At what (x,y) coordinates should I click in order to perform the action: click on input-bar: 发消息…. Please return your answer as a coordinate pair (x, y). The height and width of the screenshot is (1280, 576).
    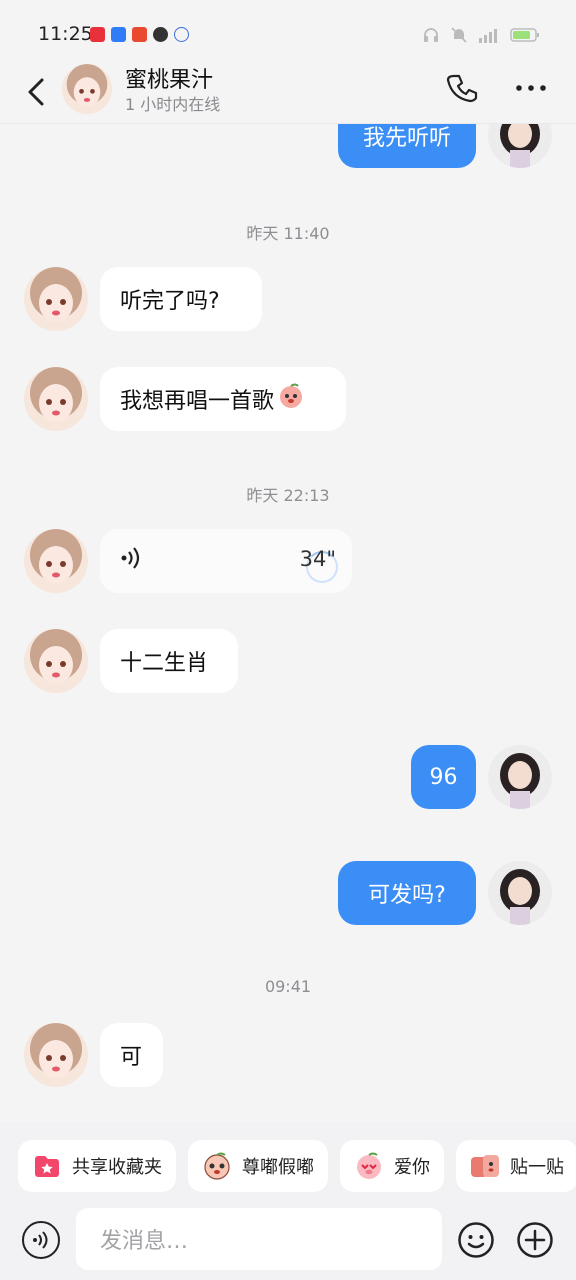
    Looking at the image, I should click on (288, 1239).